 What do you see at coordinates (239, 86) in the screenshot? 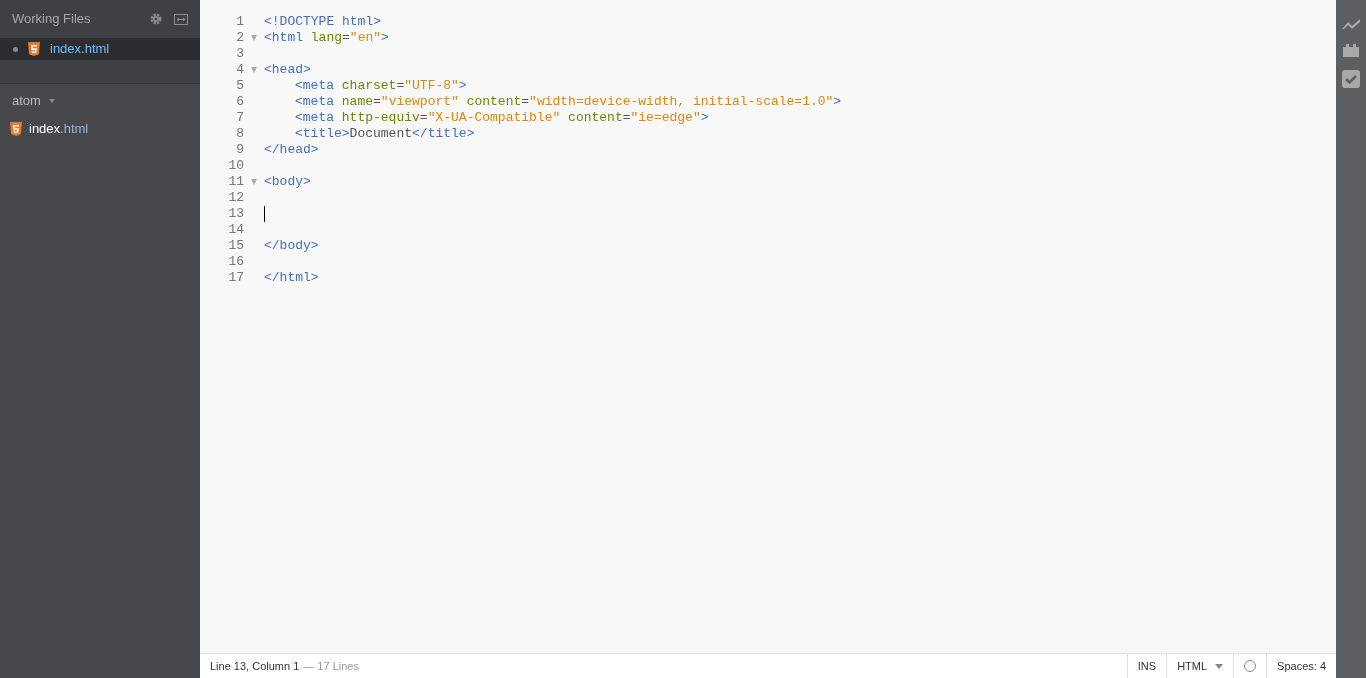
I see `line-number: 5` at bounding box center [239, 86].